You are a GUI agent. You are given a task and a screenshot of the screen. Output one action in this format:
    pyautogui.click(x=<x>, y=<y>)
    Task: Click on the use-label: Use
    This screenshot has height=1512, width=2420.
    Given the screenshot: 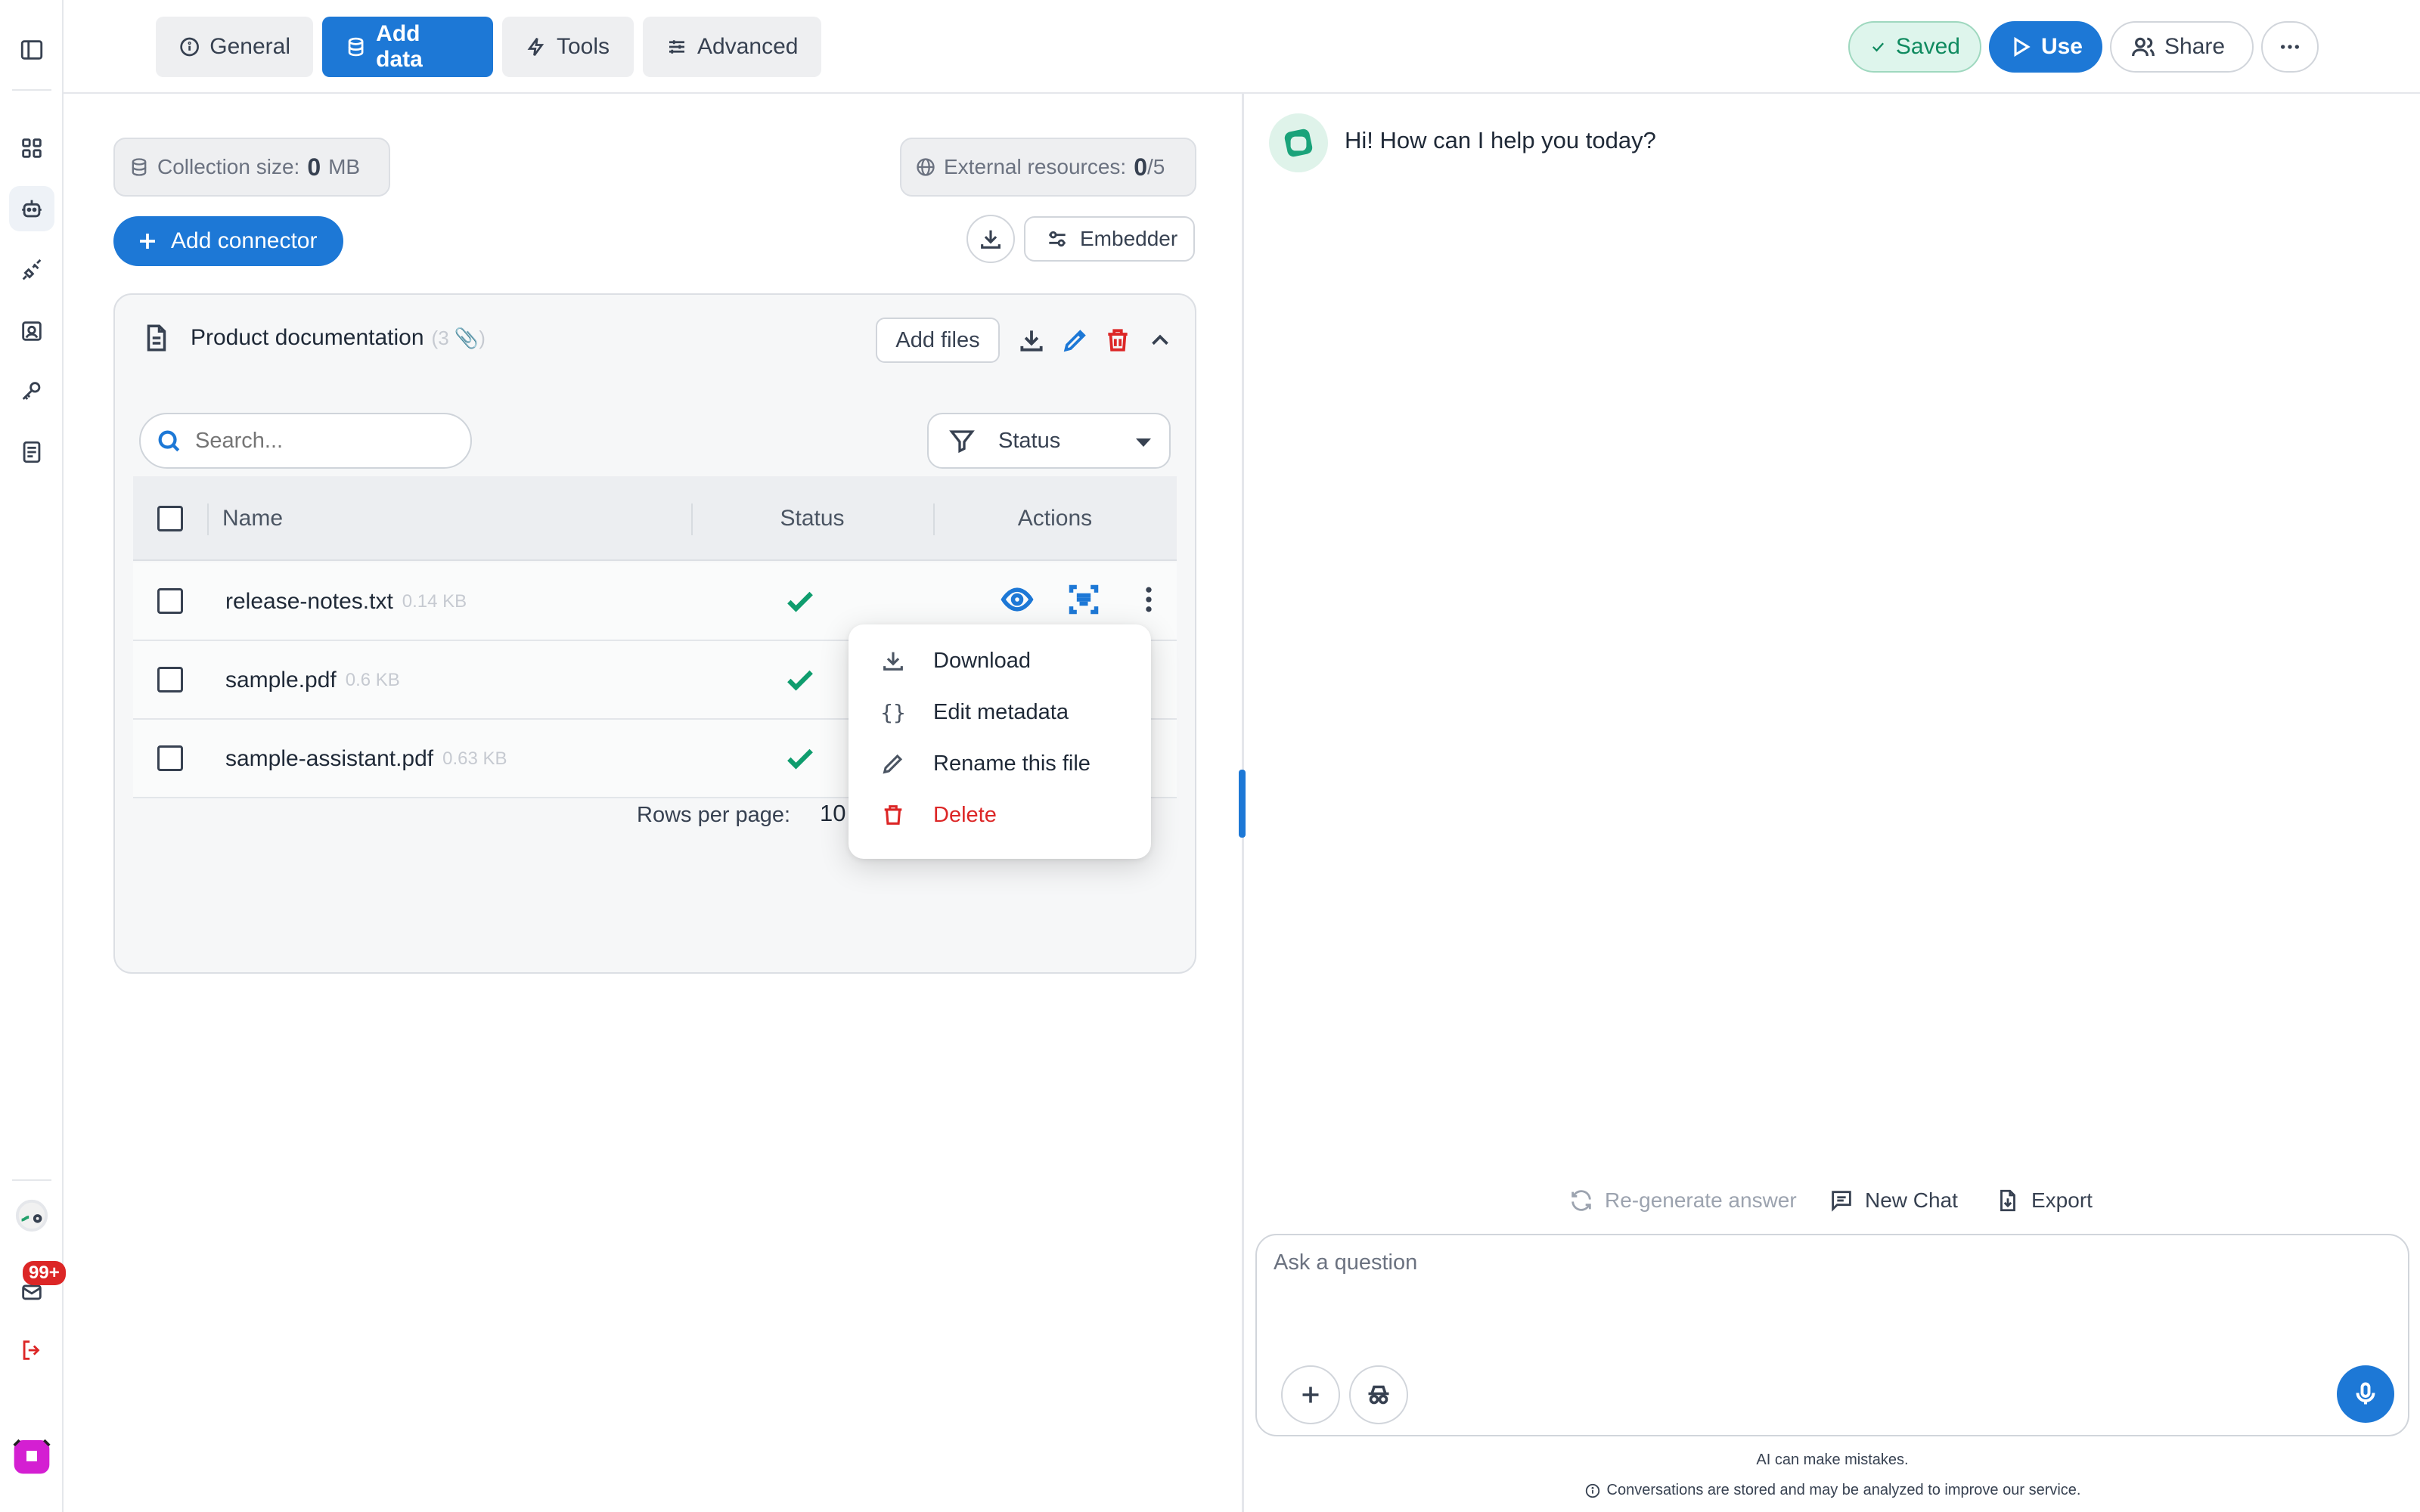 What is the action you would take?
    pyautogui.click(x=2061, y=46)
    